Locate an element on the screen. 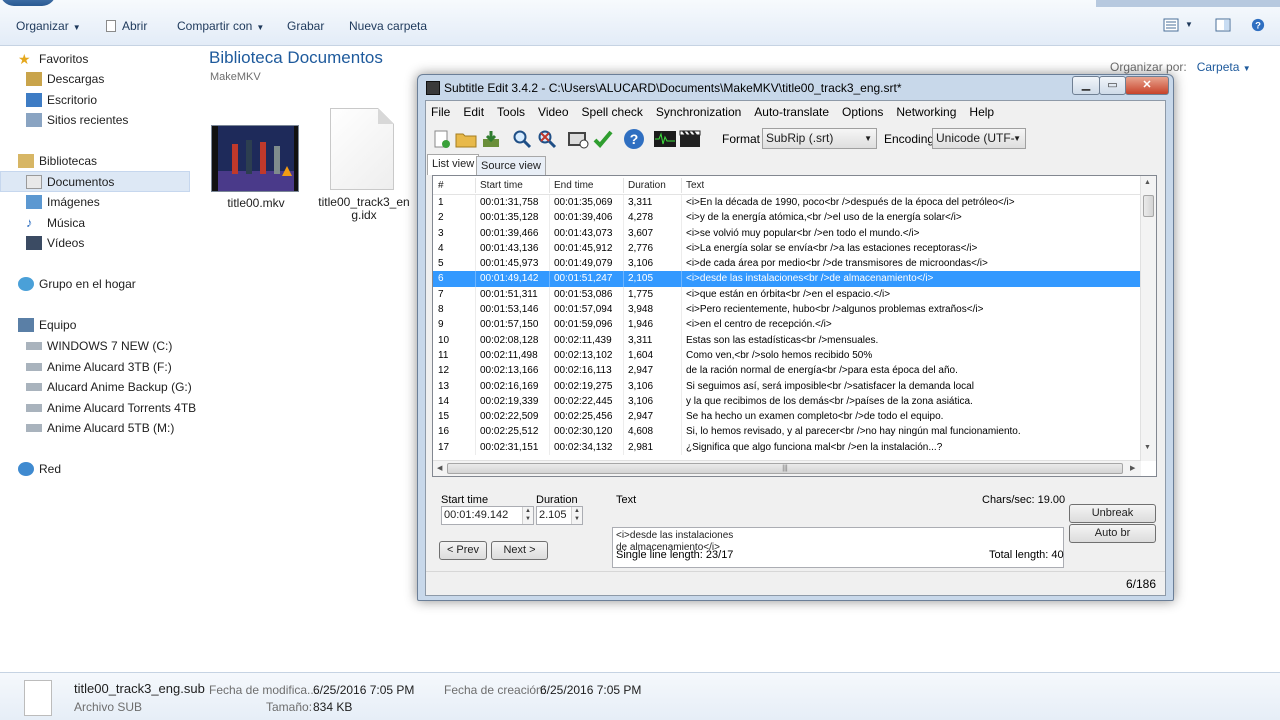 This screenshot has height=720, width=1280. nav-drive-g: Alucard Anime Backup (G:) is located at coordinates (109, 387).